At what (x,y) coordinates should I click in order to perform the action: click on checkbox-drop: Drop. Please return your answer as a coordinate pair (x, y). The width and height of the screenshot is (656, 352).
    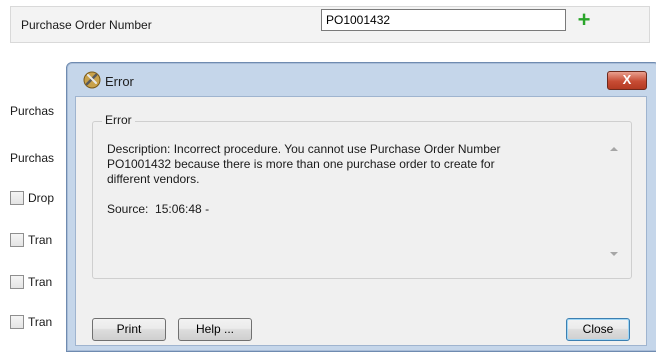
    Looking at the image, I should click on (32, 199).